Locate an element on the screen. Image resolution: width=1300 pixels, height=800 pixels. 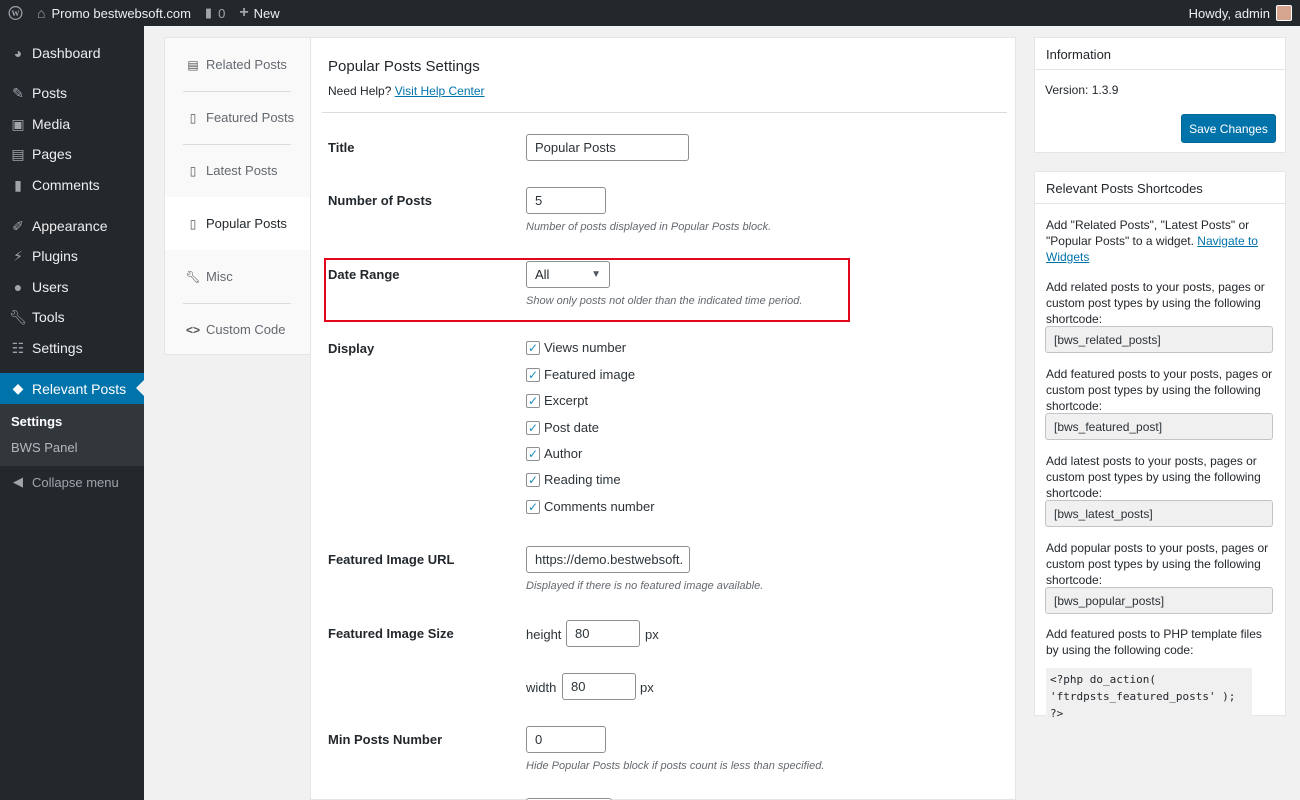
checkbox-post-date: ✓ Post date is located at coordinates (562, 427).